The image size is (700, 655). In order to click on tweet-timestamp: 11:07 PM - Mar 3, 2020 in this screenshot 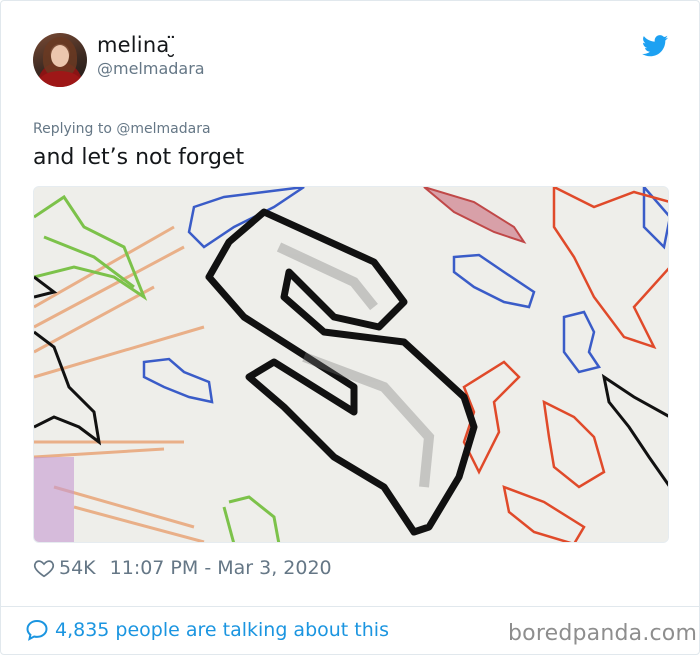, I will do `click(221, 568)`.